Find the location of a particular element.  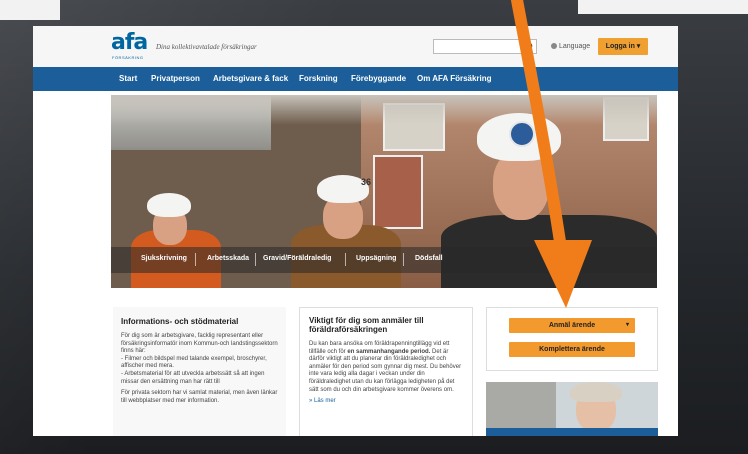

helmet-emblem-icon is located at coordinates (522, 134).